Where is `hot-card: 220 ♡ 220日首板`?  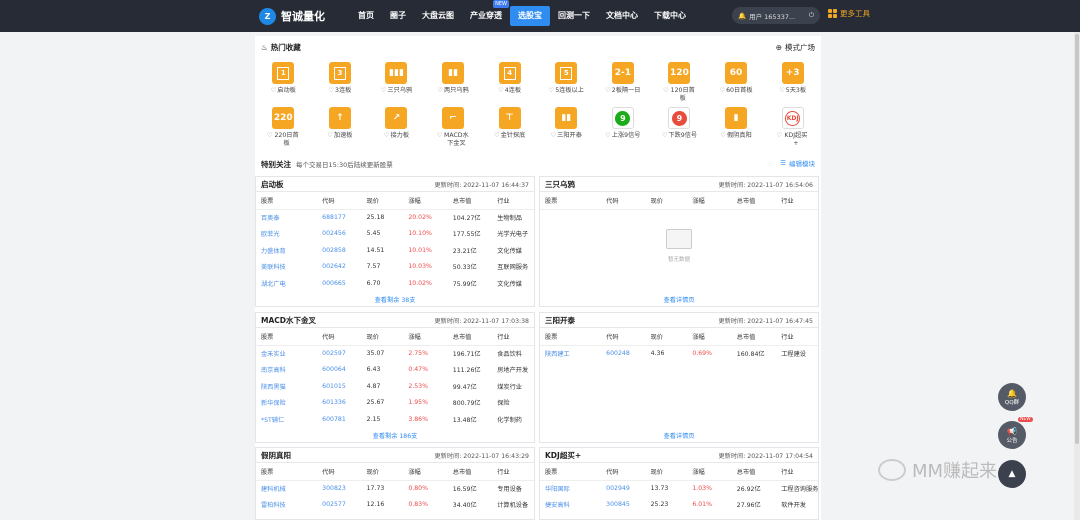
hot-card: 220 ♡ 220日首板 is located at coordinates (283, 127).